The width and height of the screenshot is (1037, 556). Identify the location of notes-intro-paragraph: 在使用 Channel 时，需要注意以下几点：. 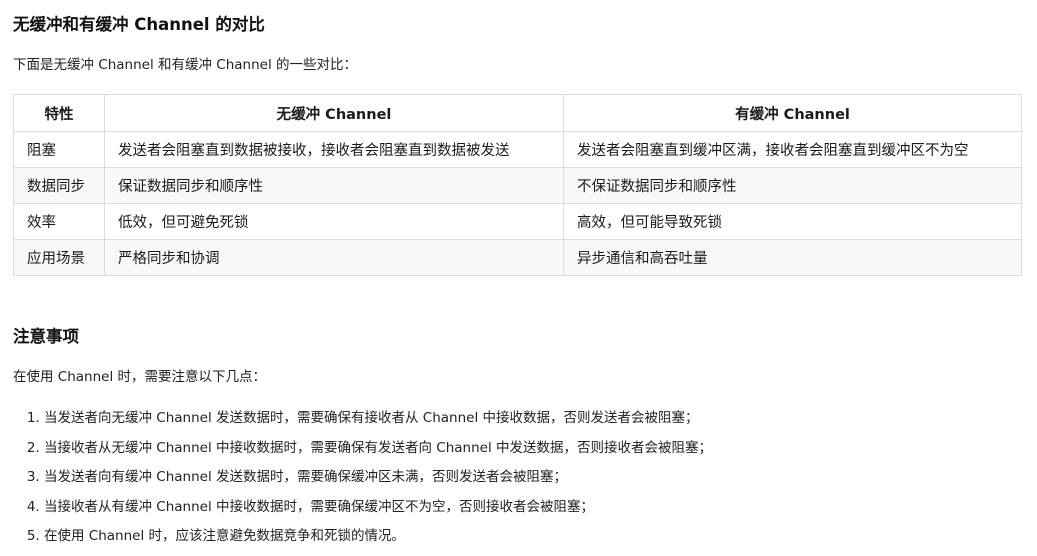
(140, 377).